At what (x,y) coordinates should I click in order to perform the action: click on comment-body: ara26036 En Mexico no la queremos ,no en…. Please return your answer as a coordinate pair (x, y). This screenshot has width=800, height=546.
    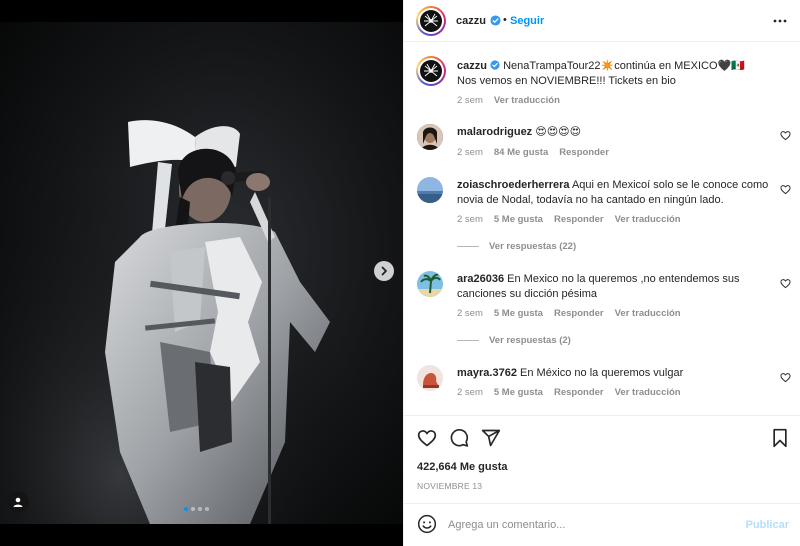
    Looking at the image, I should click on (614, 287).